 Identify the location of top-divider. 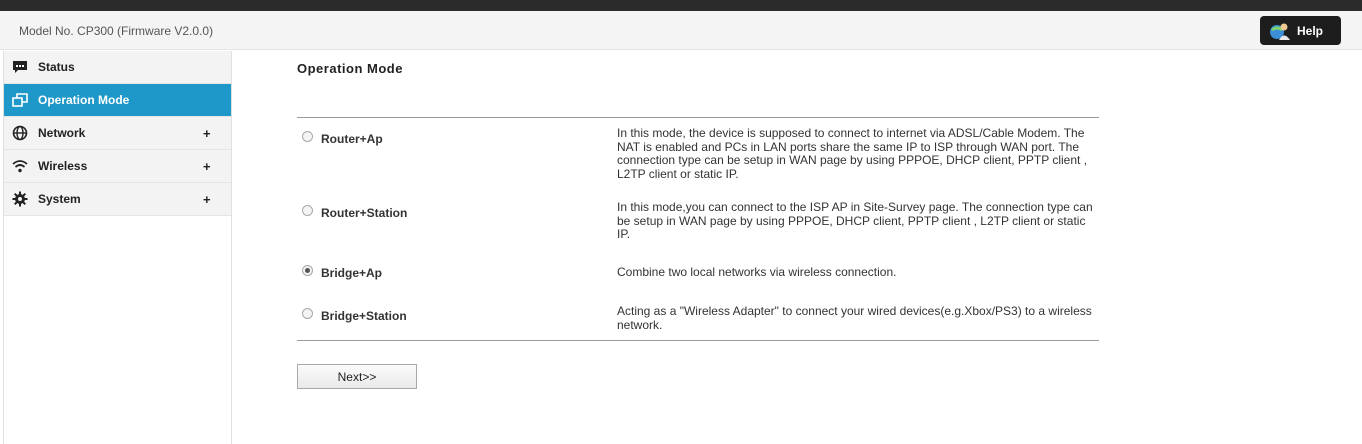
(698, 117).